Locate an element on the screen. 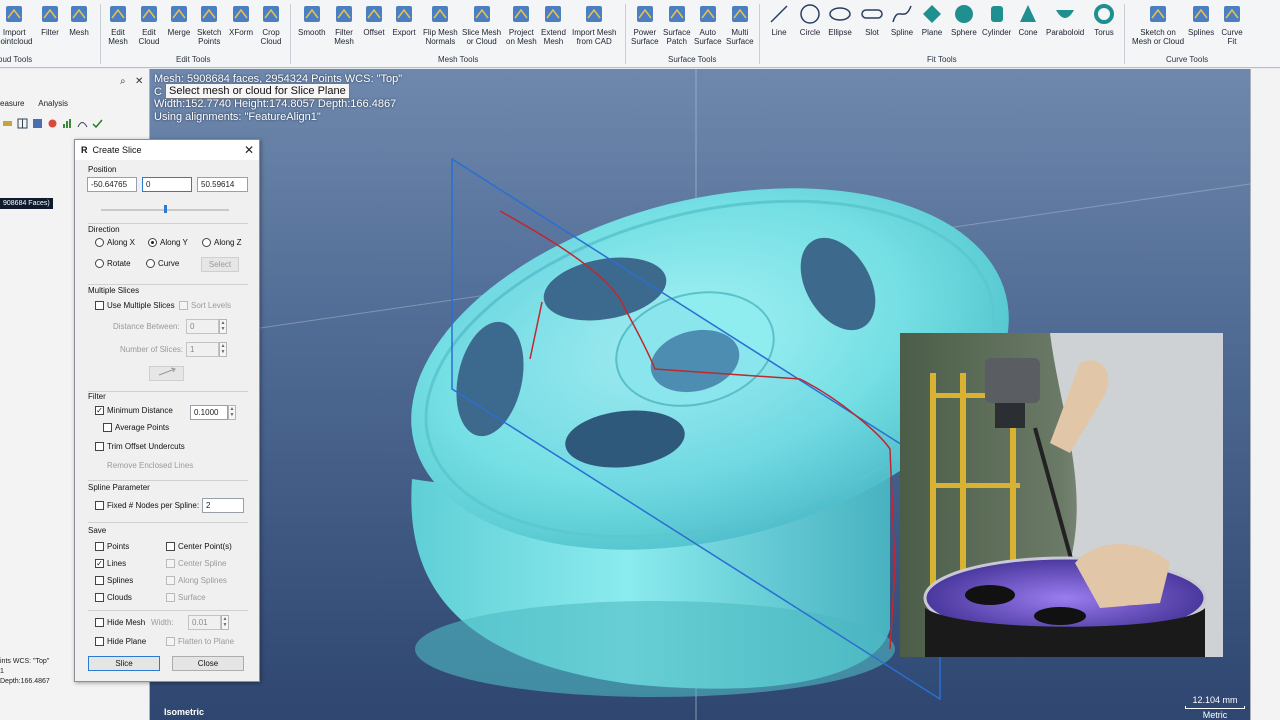 The height and width of the screenshot is (720, 1280). radio-rotate: Rotate is located at coordinates (113, 263).